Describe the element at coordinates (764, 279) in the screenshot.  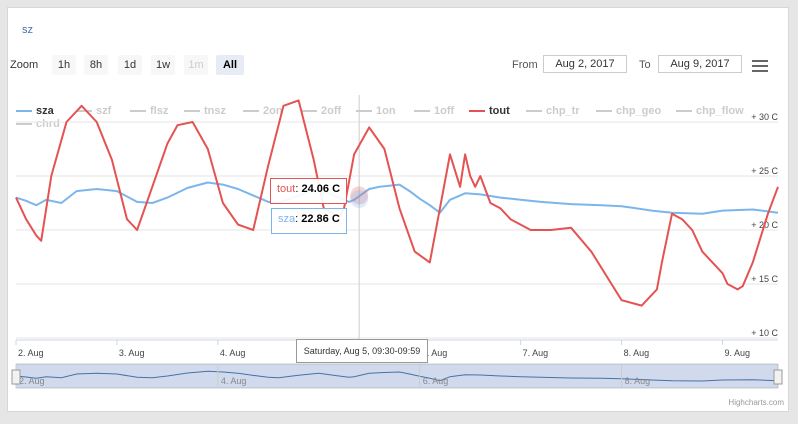
I see `y-tick-label: + 15 C` at that location.